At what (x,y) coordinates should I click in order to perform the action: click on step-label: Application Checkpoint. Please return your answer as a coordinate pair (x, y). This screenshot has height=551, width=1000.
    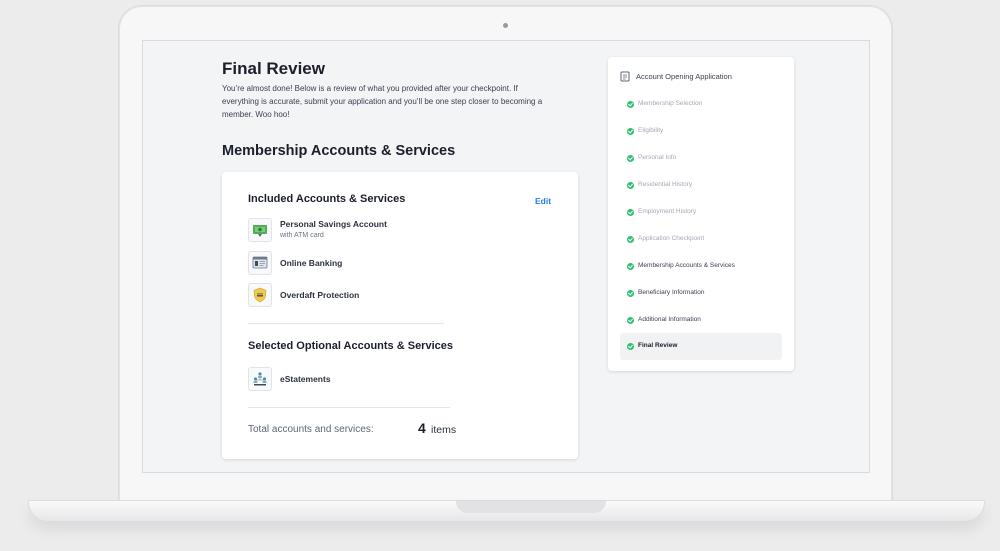
    Looking at the image, I should click on (671, 238).